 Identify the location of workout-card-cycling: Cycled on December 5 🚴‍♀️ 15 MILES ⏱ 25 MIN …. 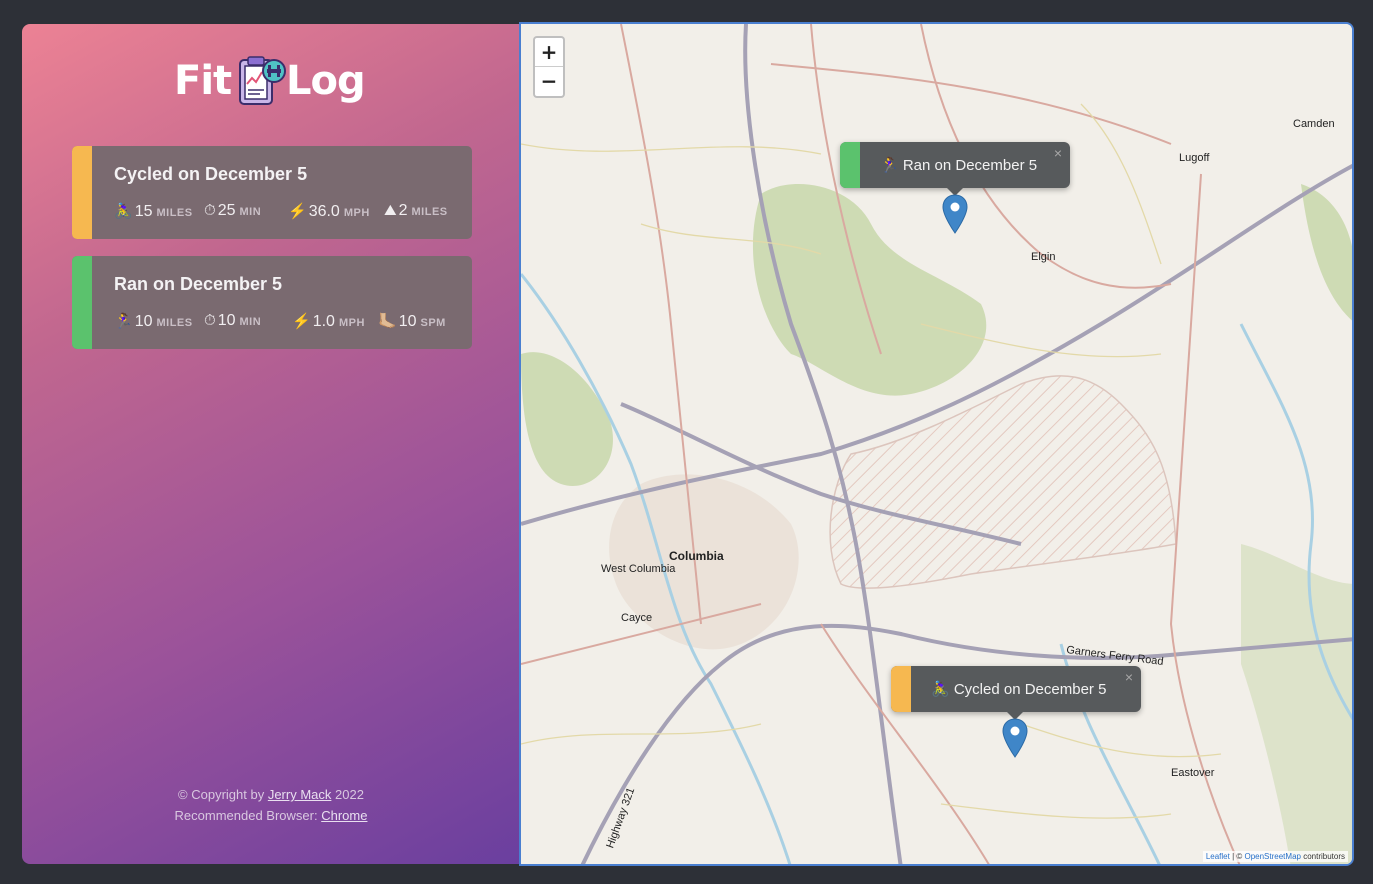
(272, 192).